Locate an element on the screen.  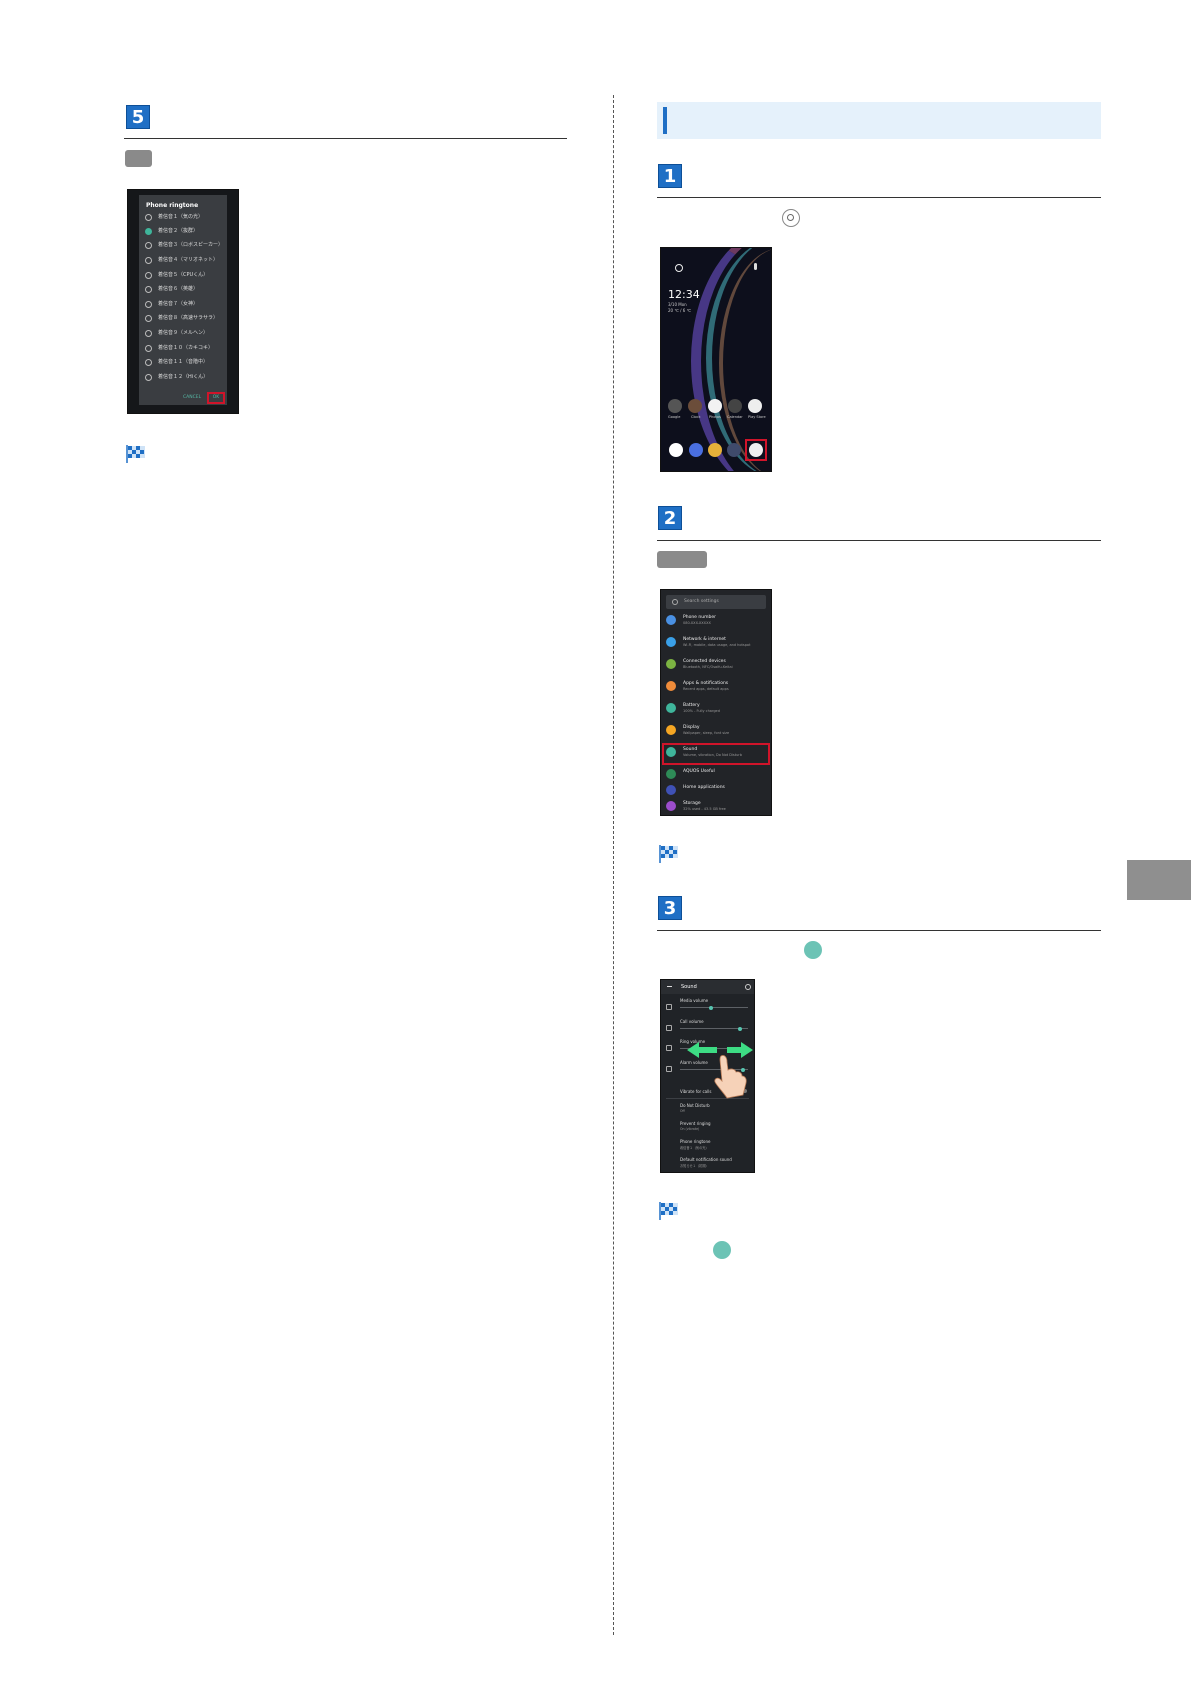
step-1-divider is located at coordinates (879, 197).